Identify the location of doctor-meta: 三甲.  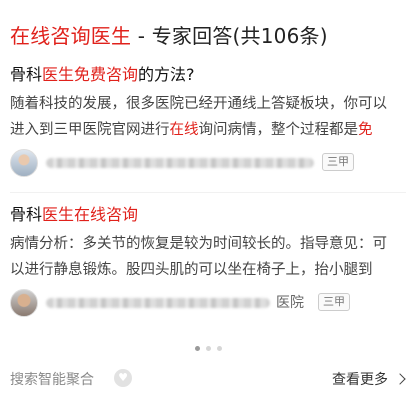
(209, 164).